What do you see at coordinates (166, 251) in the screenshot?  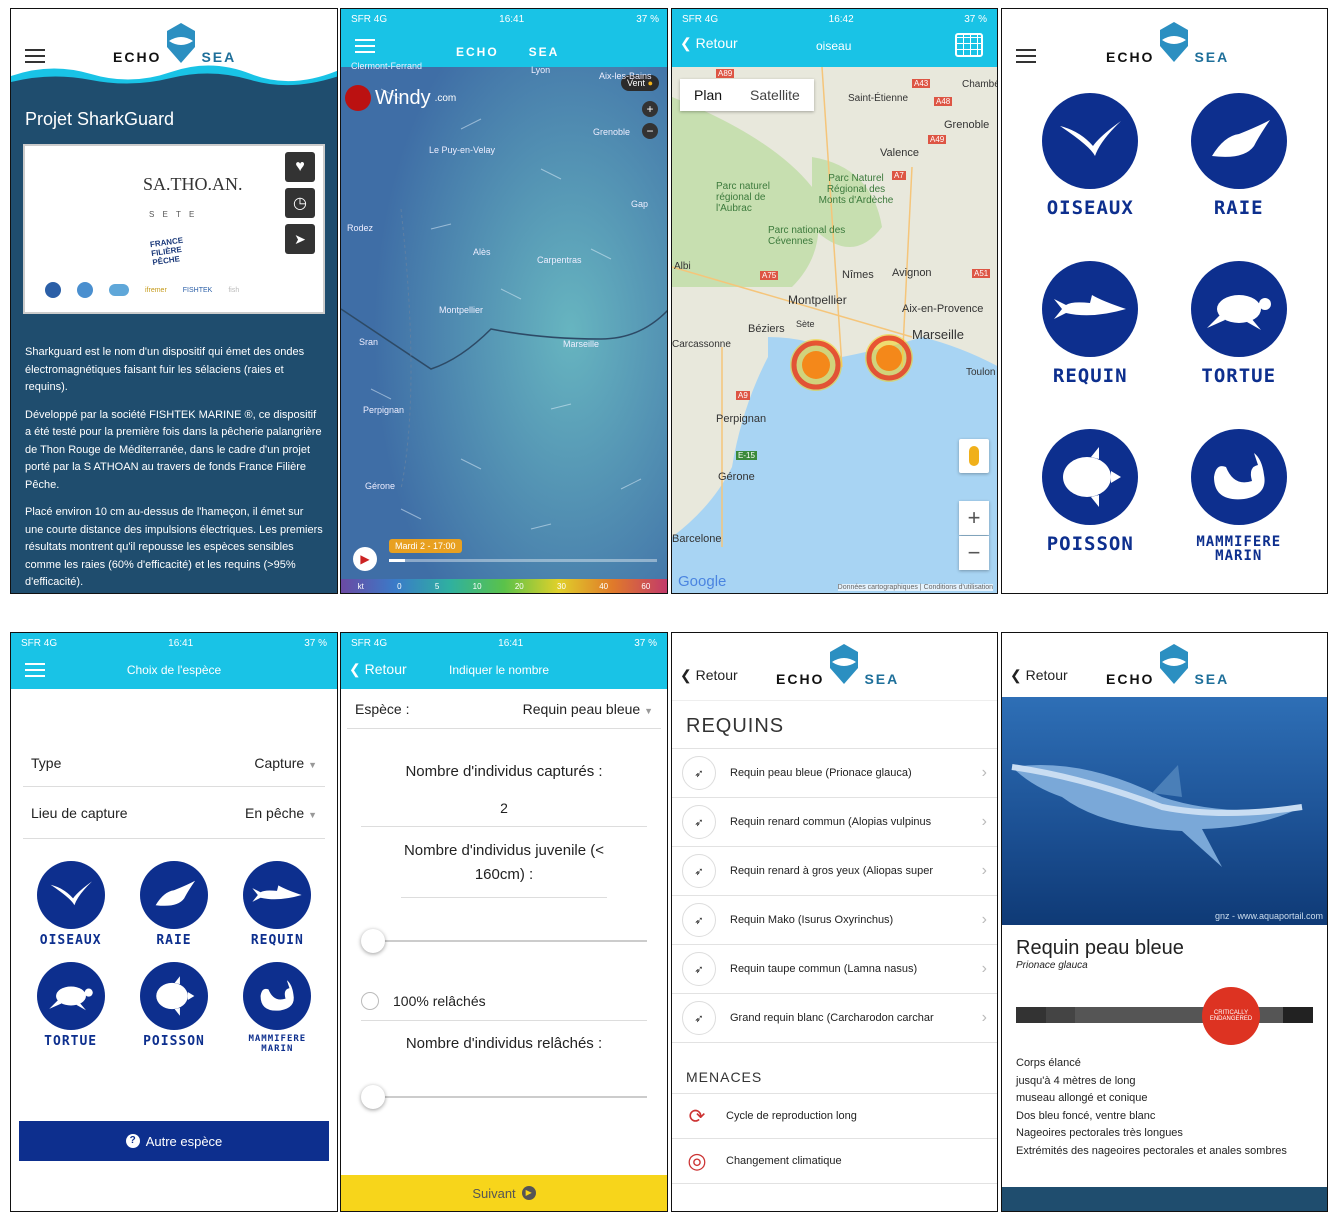 I see `ffp-logo: FRANCE FILIÈRE PÊCHE` at bounding box center [166, 251].